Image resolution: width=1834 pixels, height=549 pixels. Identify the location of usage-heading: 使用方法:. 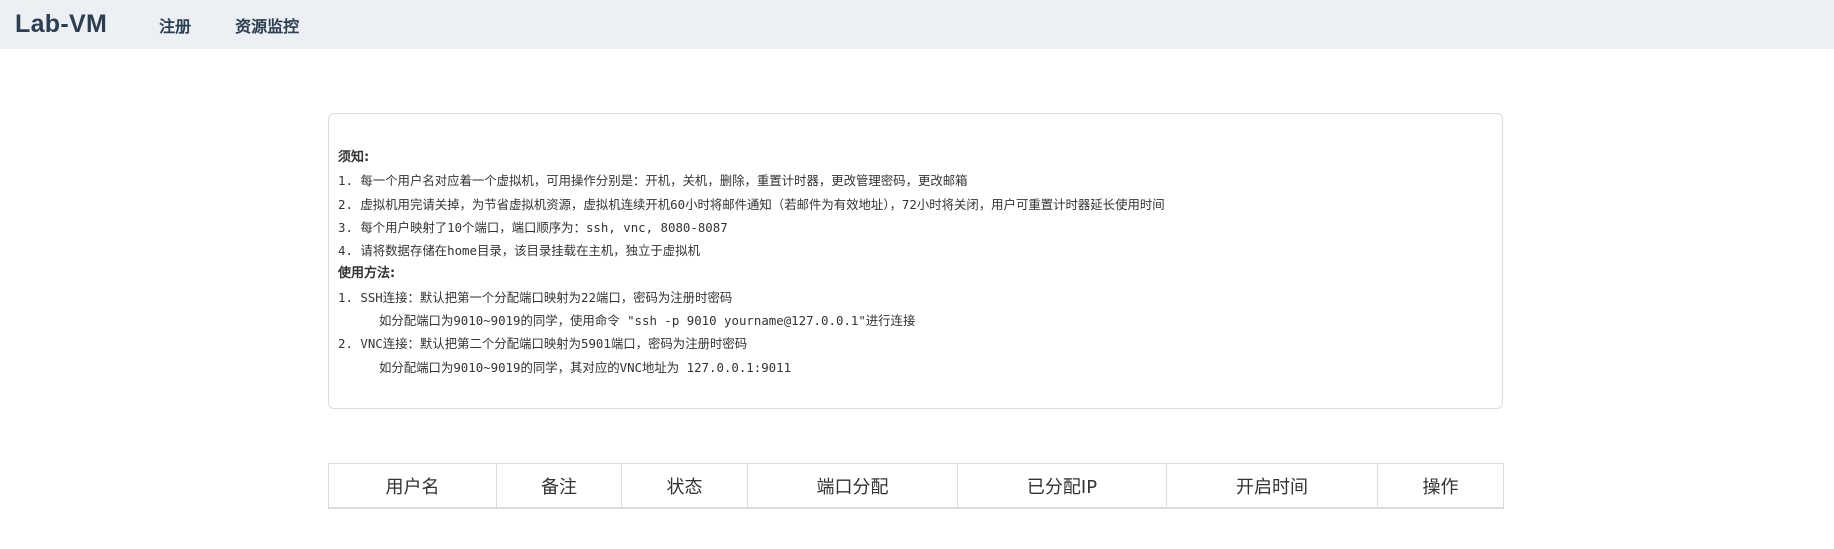
(367, 274).